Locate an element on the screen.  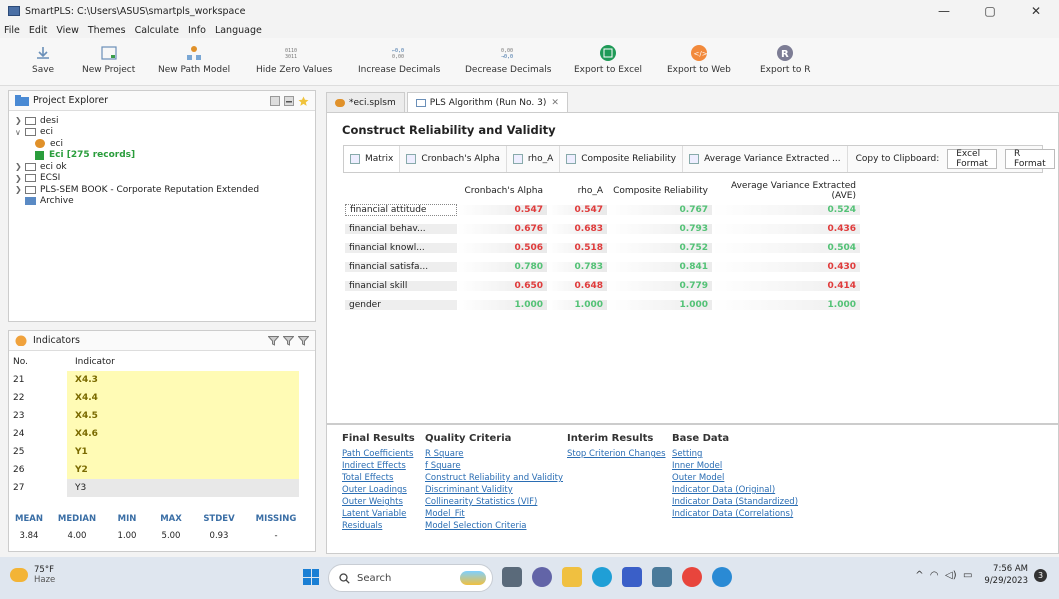
tab-rho-a: rho_A is located at coordinates (534, 159).